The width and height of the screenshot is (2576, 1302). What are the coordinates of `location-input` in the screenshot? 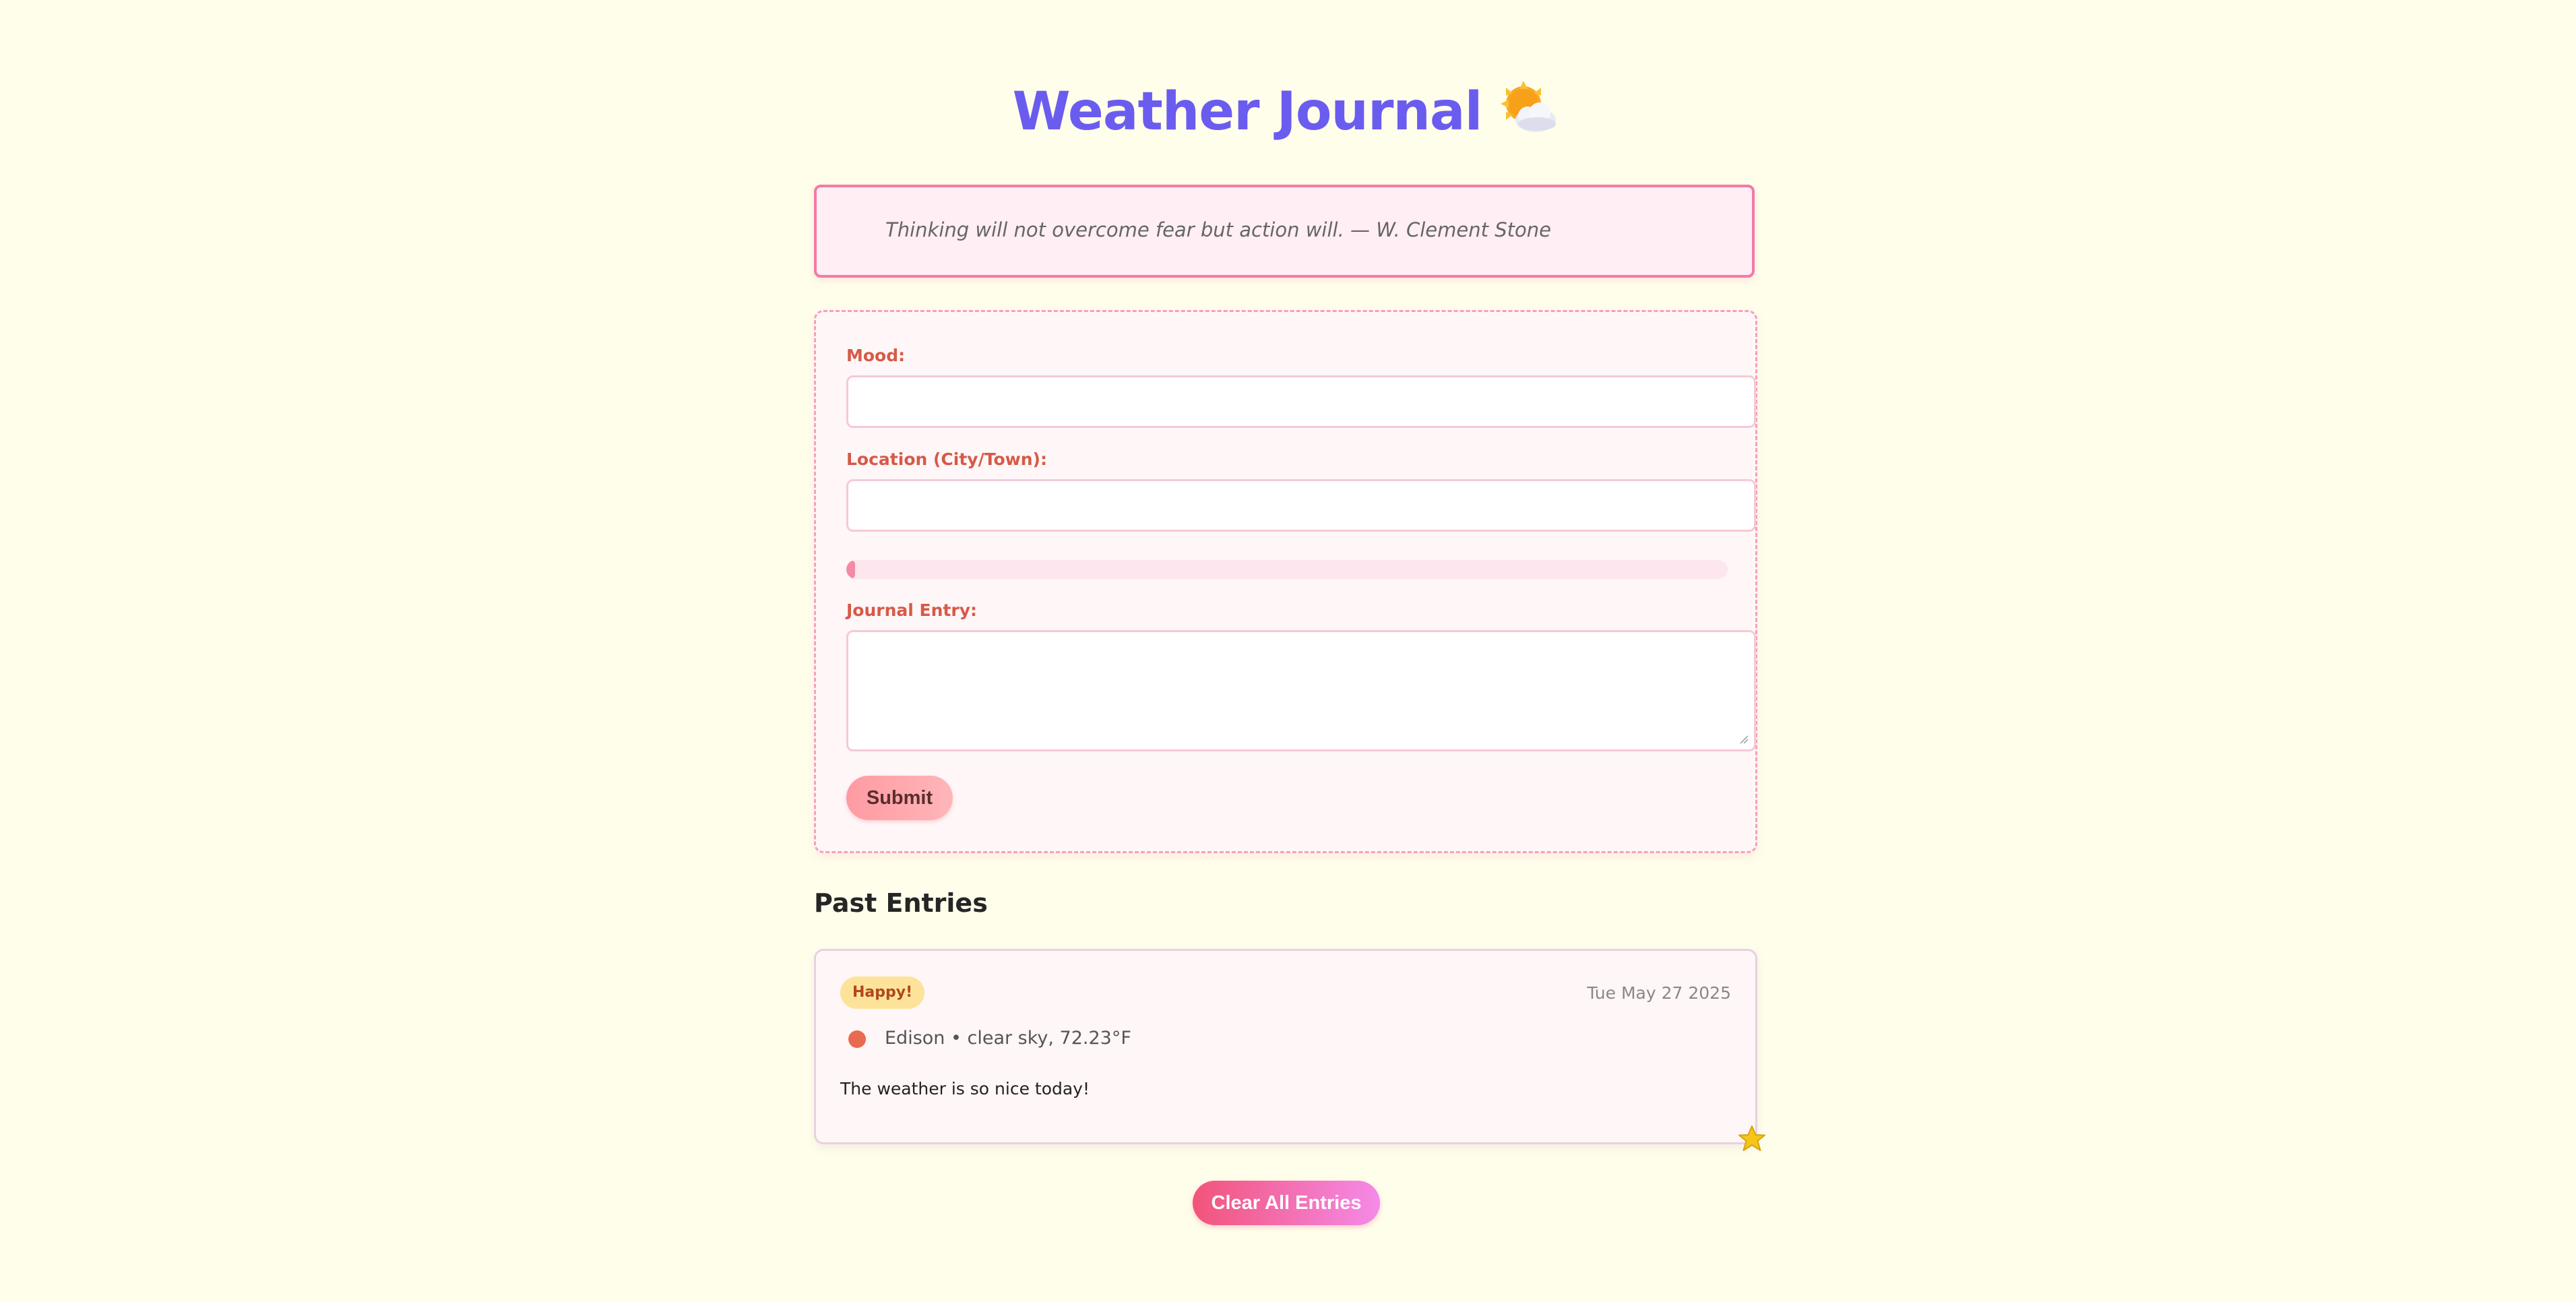 It's located at (1301, 505).